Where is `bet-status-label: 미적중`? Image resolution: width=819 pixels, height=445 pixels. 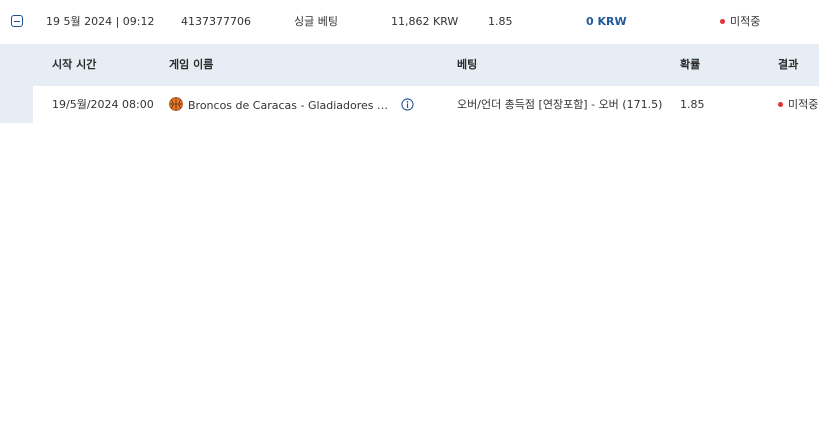 bet-status-label: 미적중 is located at coordinates (745, 21).